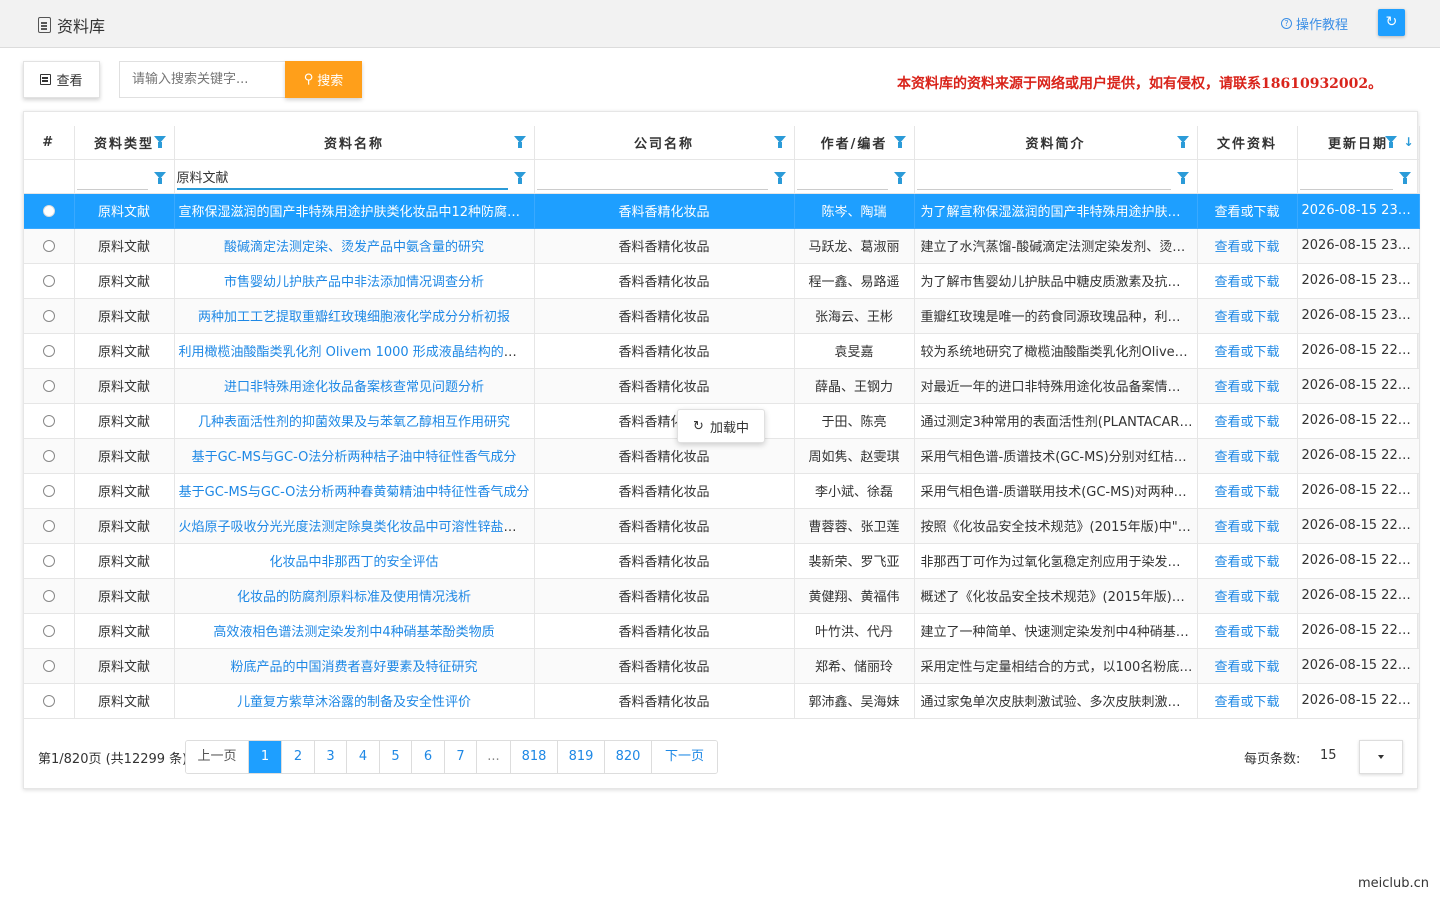 The height and width of the screenshot is (900, 1440). Describe the element at coordinates (534, 757) in the screenshot. I see `page-number: 818` at that location.